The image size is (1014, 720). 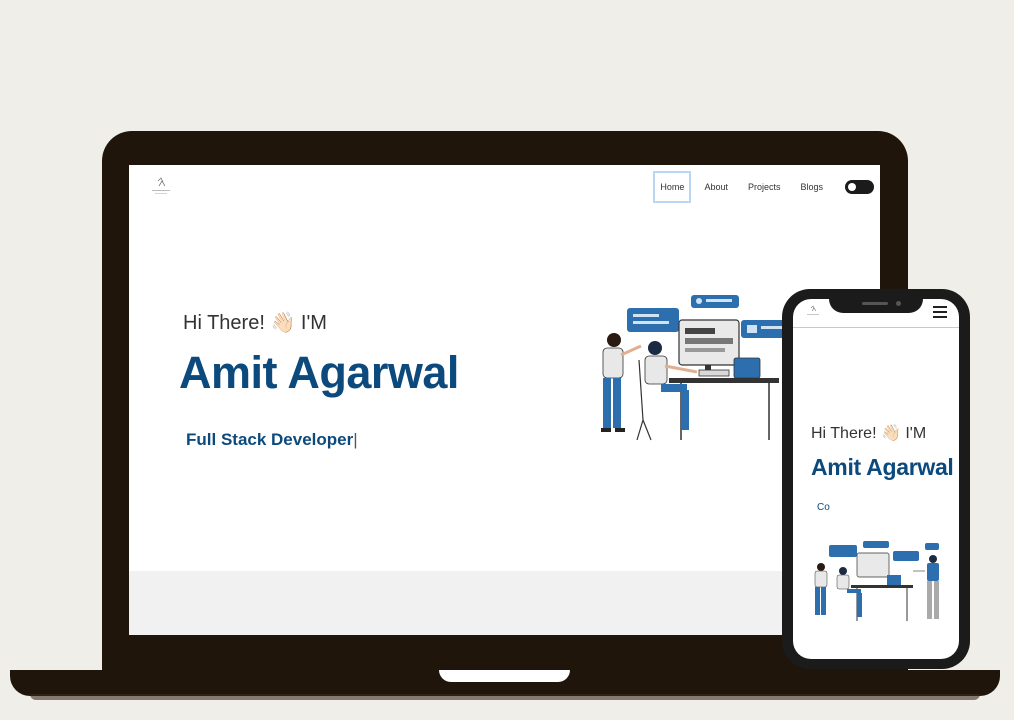 I want to click on greeting-text: Hi There! 👋🏻 I'M, so click(x=255, y=323).